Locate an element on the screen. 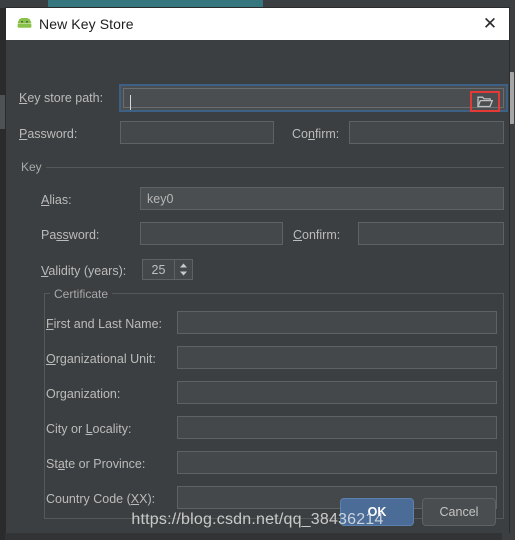 This screenshot has width=515, height=540. cert-city-or-locality-input is located at coordinates (337, 427).